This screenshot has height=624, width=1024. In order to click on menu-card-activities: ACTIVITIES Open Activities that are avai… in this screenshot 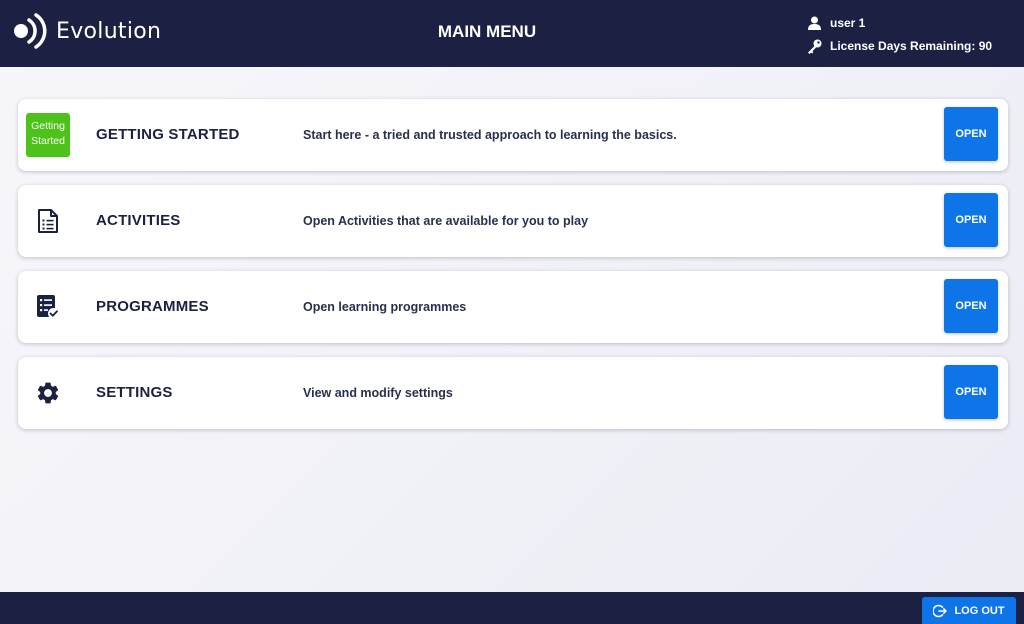, I will do `click(513, 221)`.